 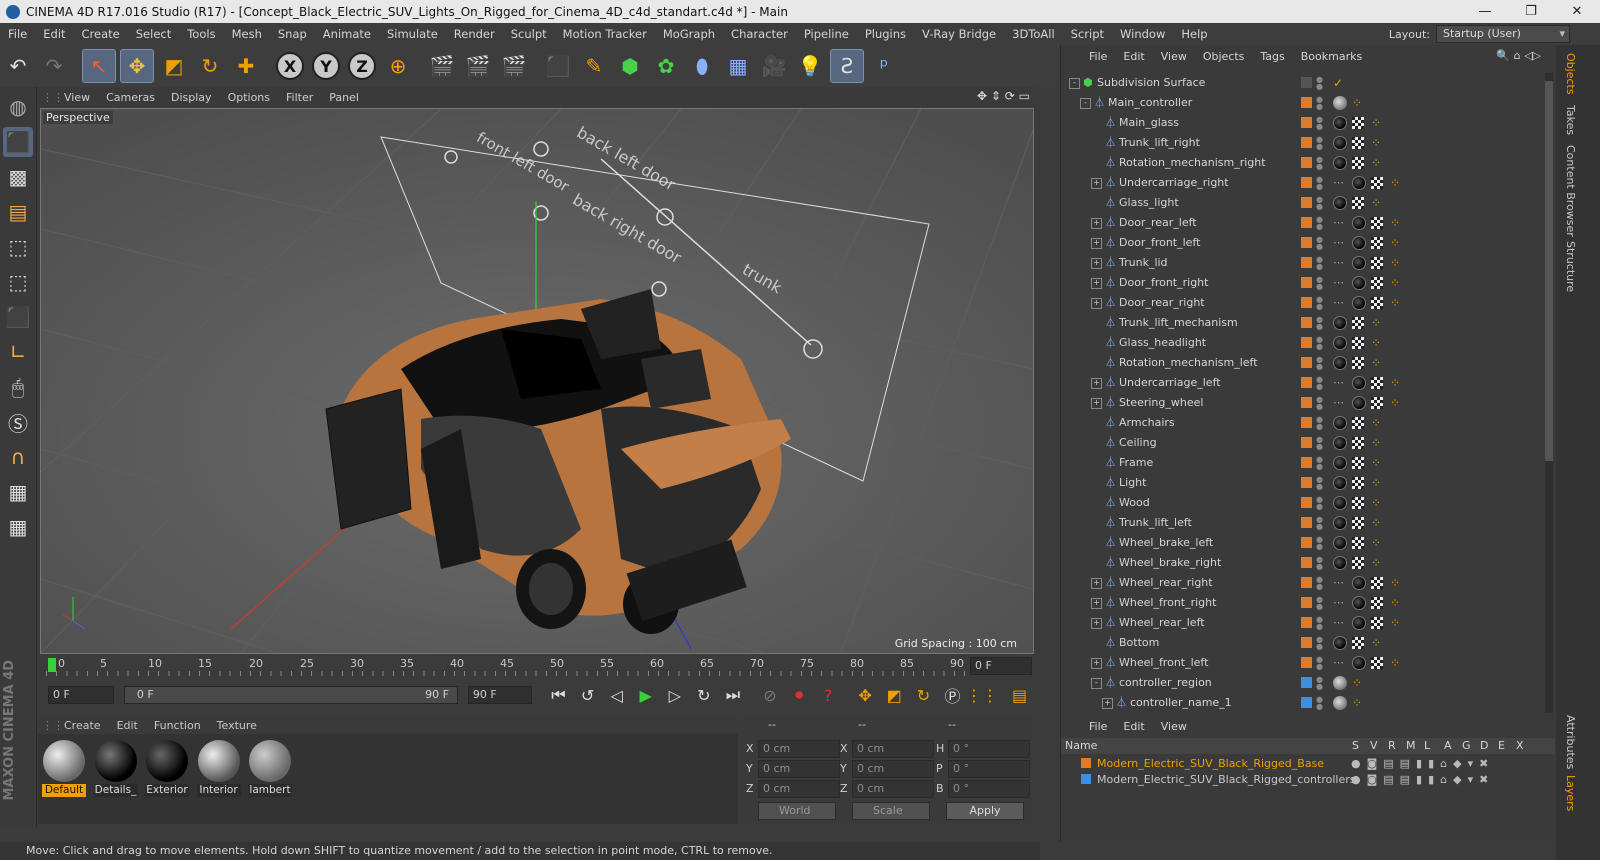 I want to click on tab-layers: Layers, so click(x=1570, y=793).